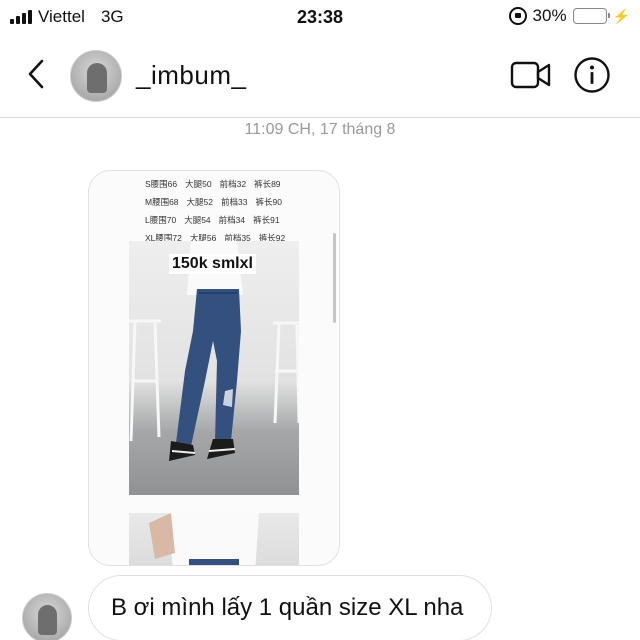  Describe the element at coordinates (47, 616) in the screenshot. I see `sender-avatar` at that location.